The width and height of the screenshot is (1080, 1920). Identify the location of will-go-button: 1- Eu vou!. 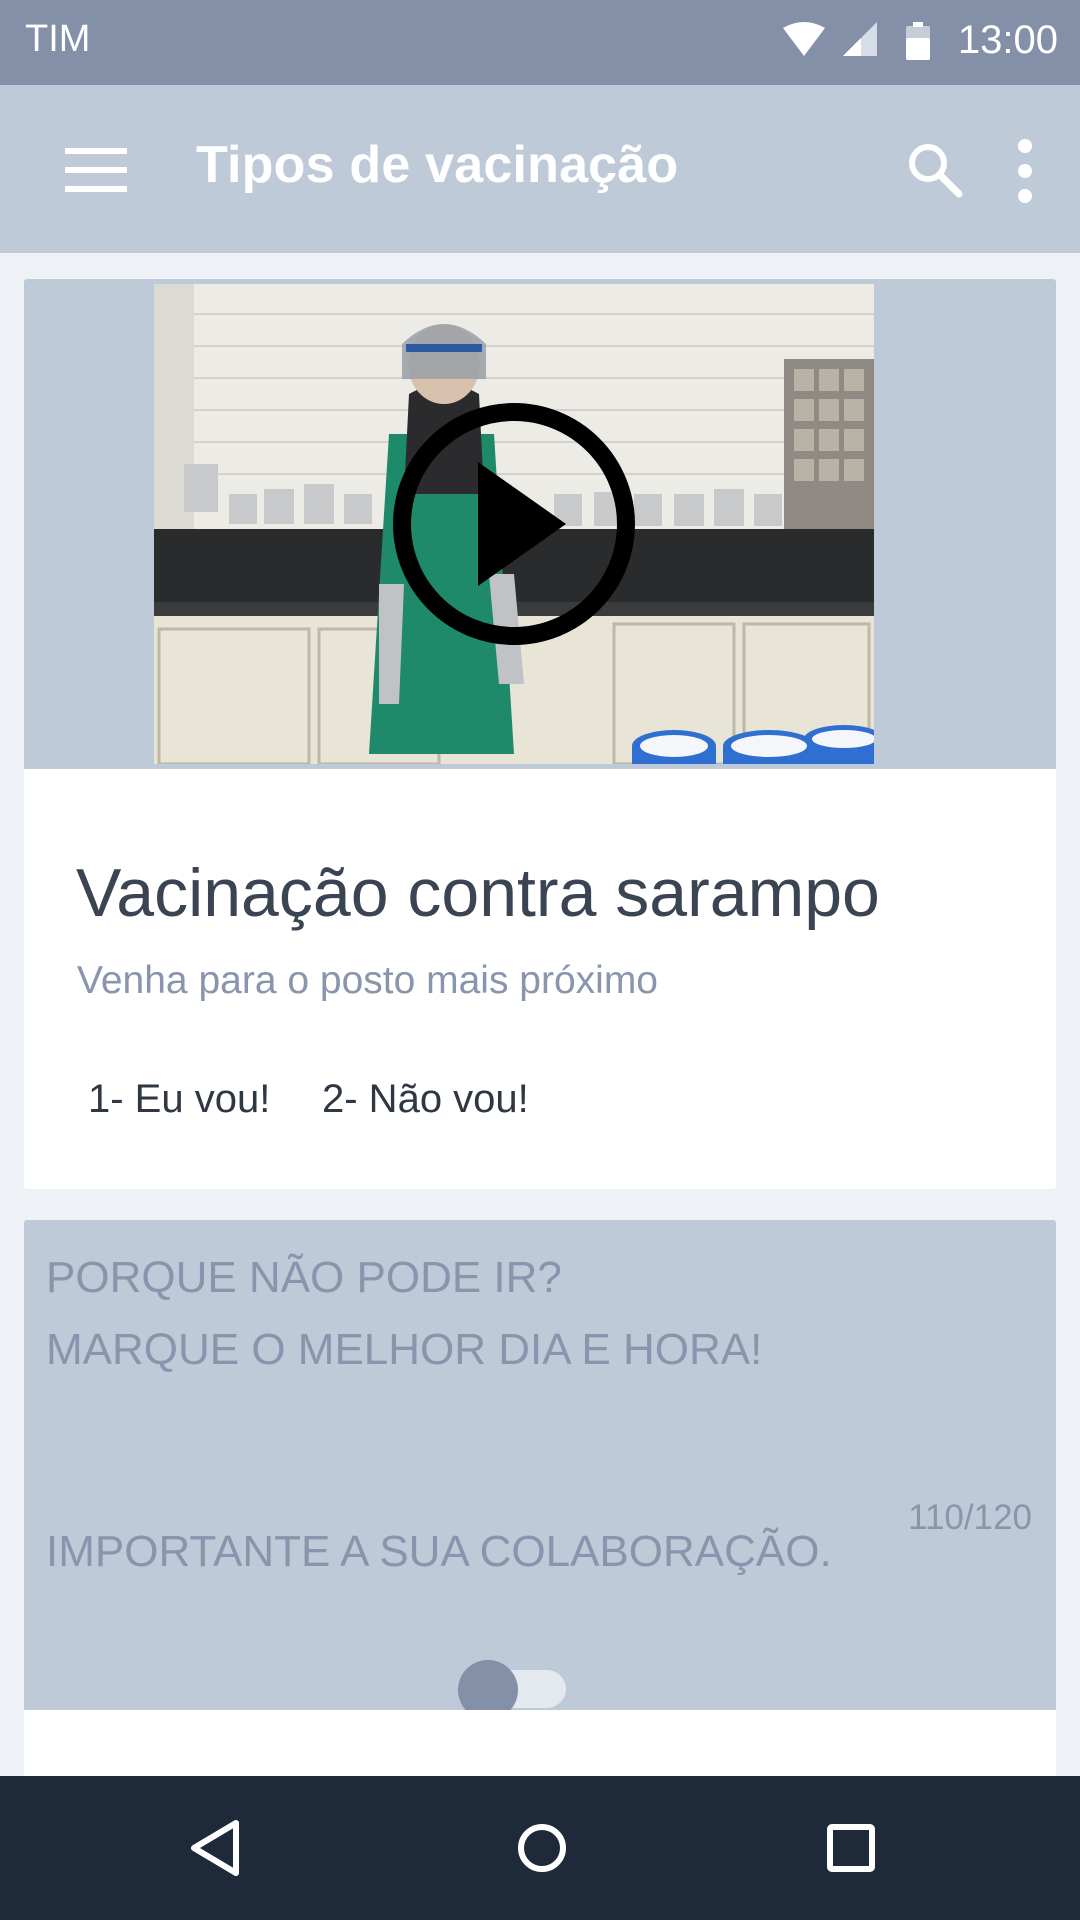
(179, 1099).